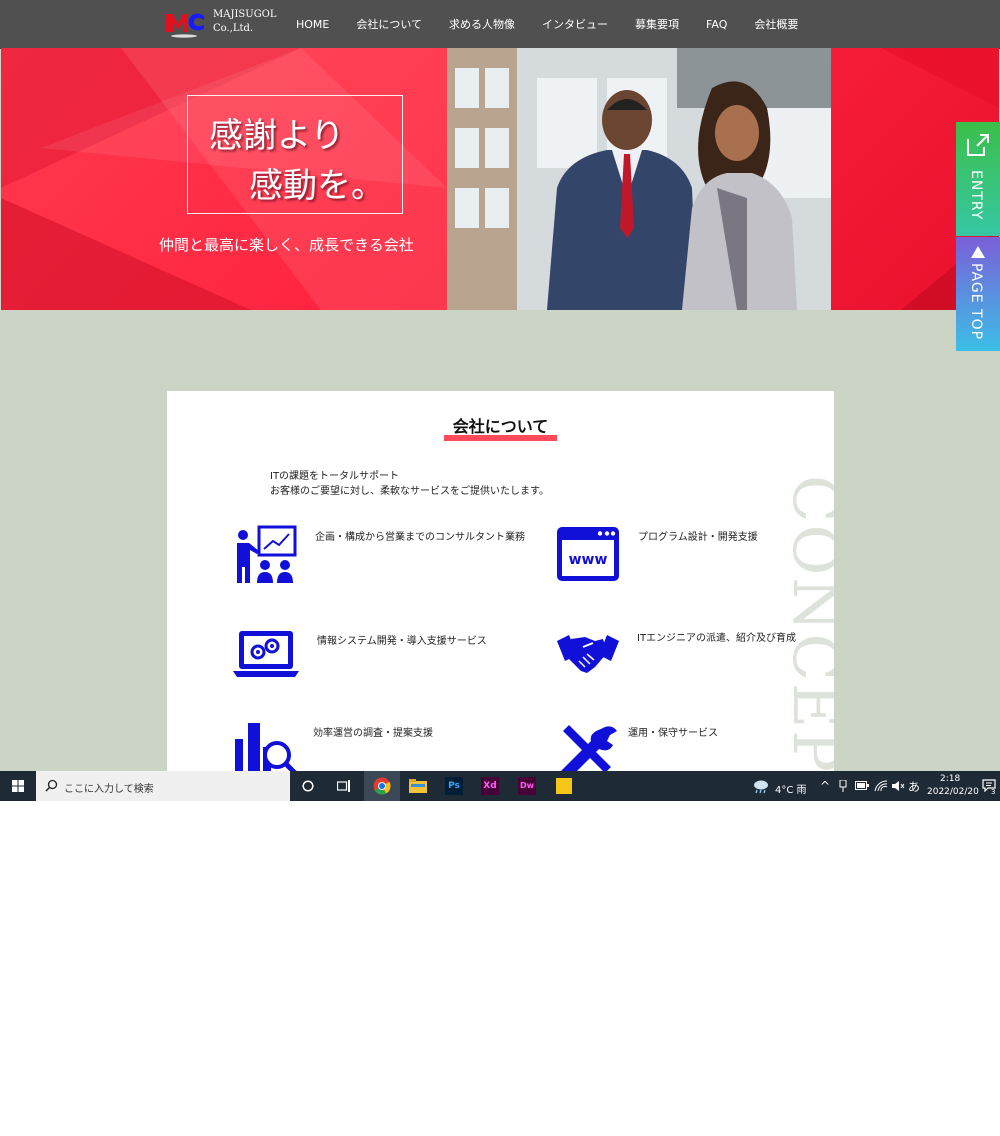 Image resolution: width=1000 pixels, height=1136 pixels. I want to click on speaker-muted-icon, so click(898, 786).